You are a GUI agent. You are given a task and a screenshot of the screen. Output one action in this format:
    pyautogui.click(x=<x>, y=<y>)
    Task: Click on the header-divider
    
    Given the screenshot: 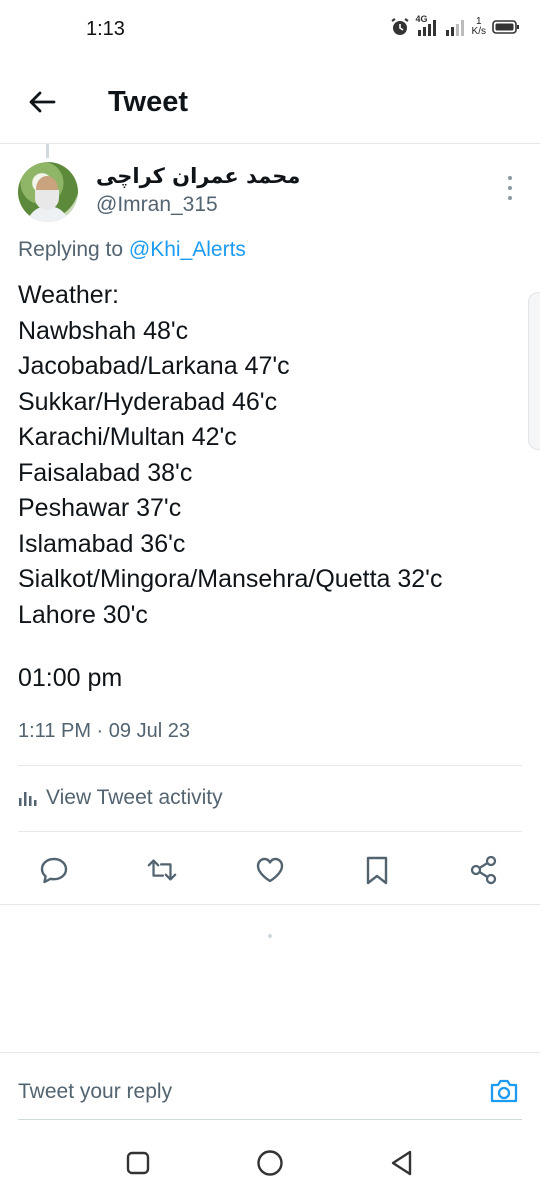 What is the action you would take?
    pyautogui.click(x=270, y=143)
    